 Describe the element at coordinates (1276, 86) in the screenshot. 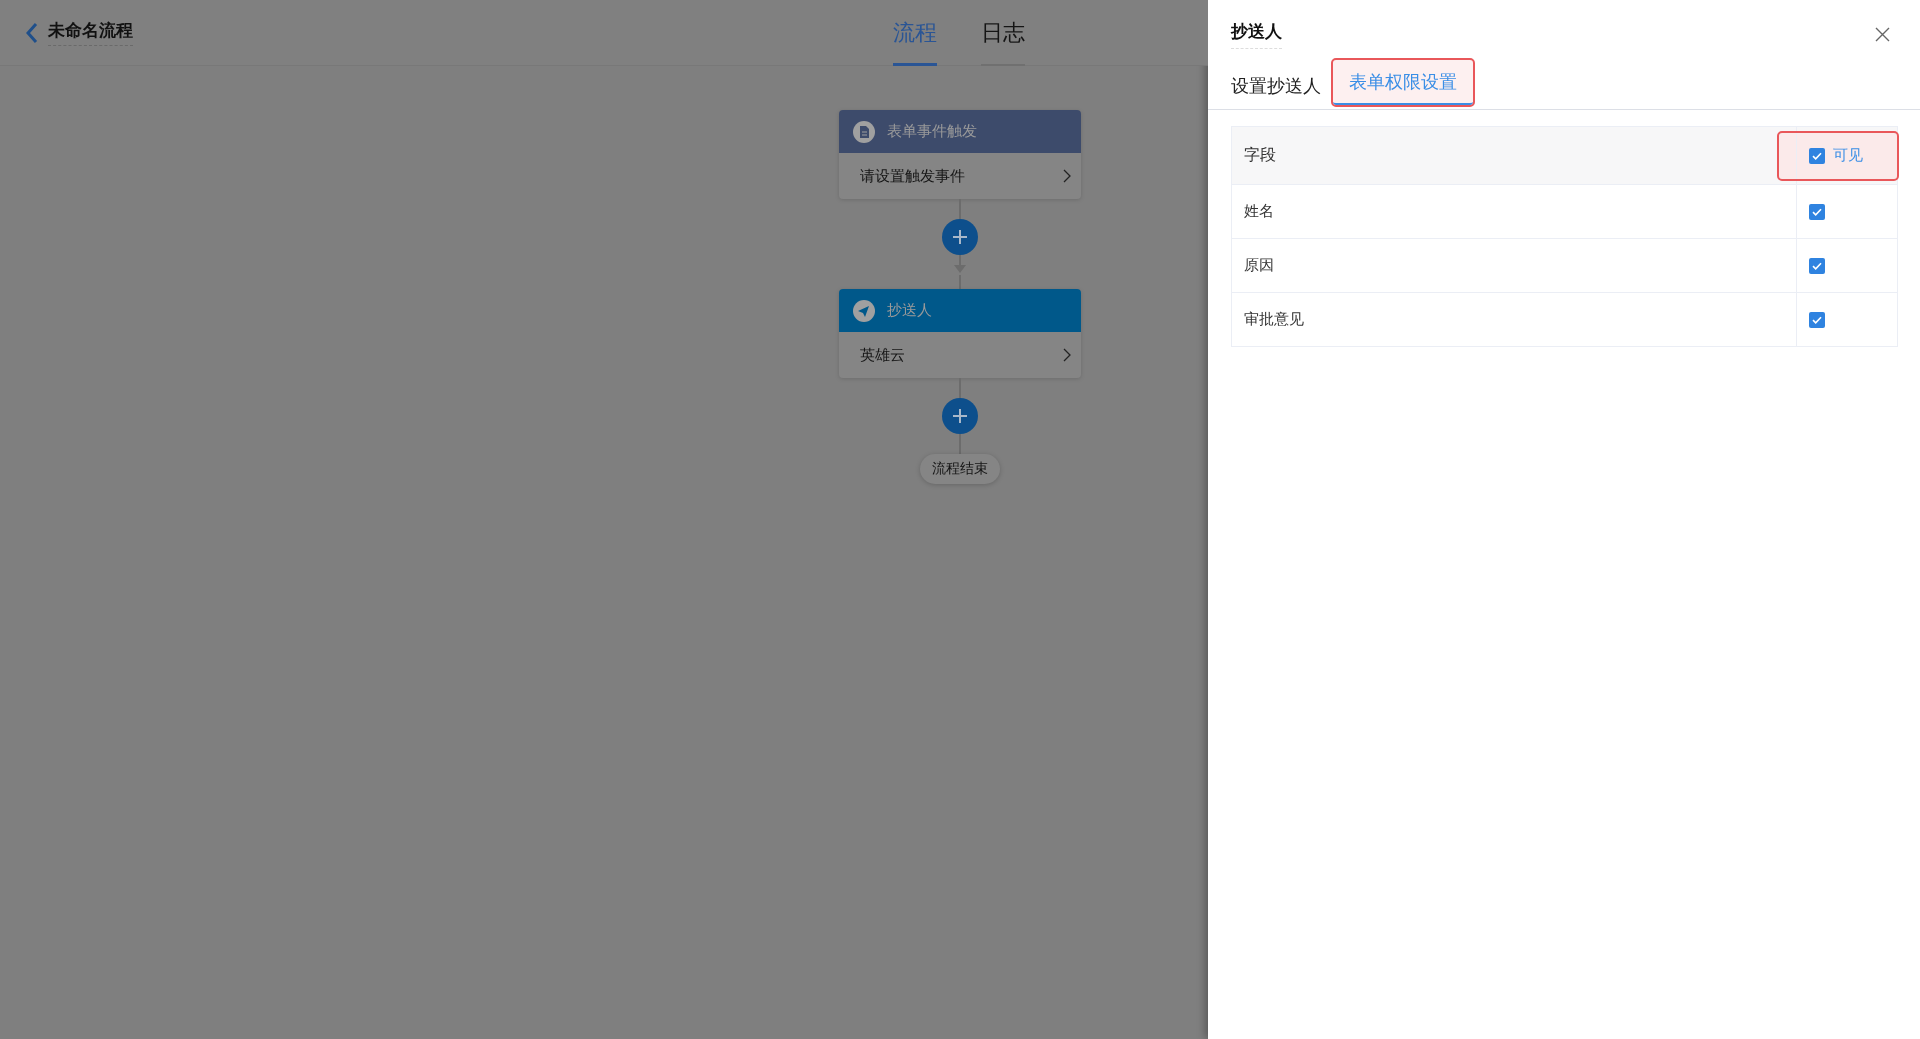

I see `drawer-tab: 设置抄送人` at that location.